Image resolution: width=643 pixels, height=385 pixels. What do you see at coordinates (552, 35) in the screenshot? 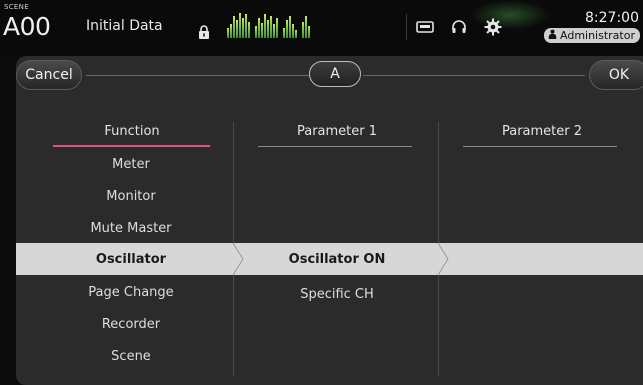
I see `user-icon` at bounding box center [552, 35].